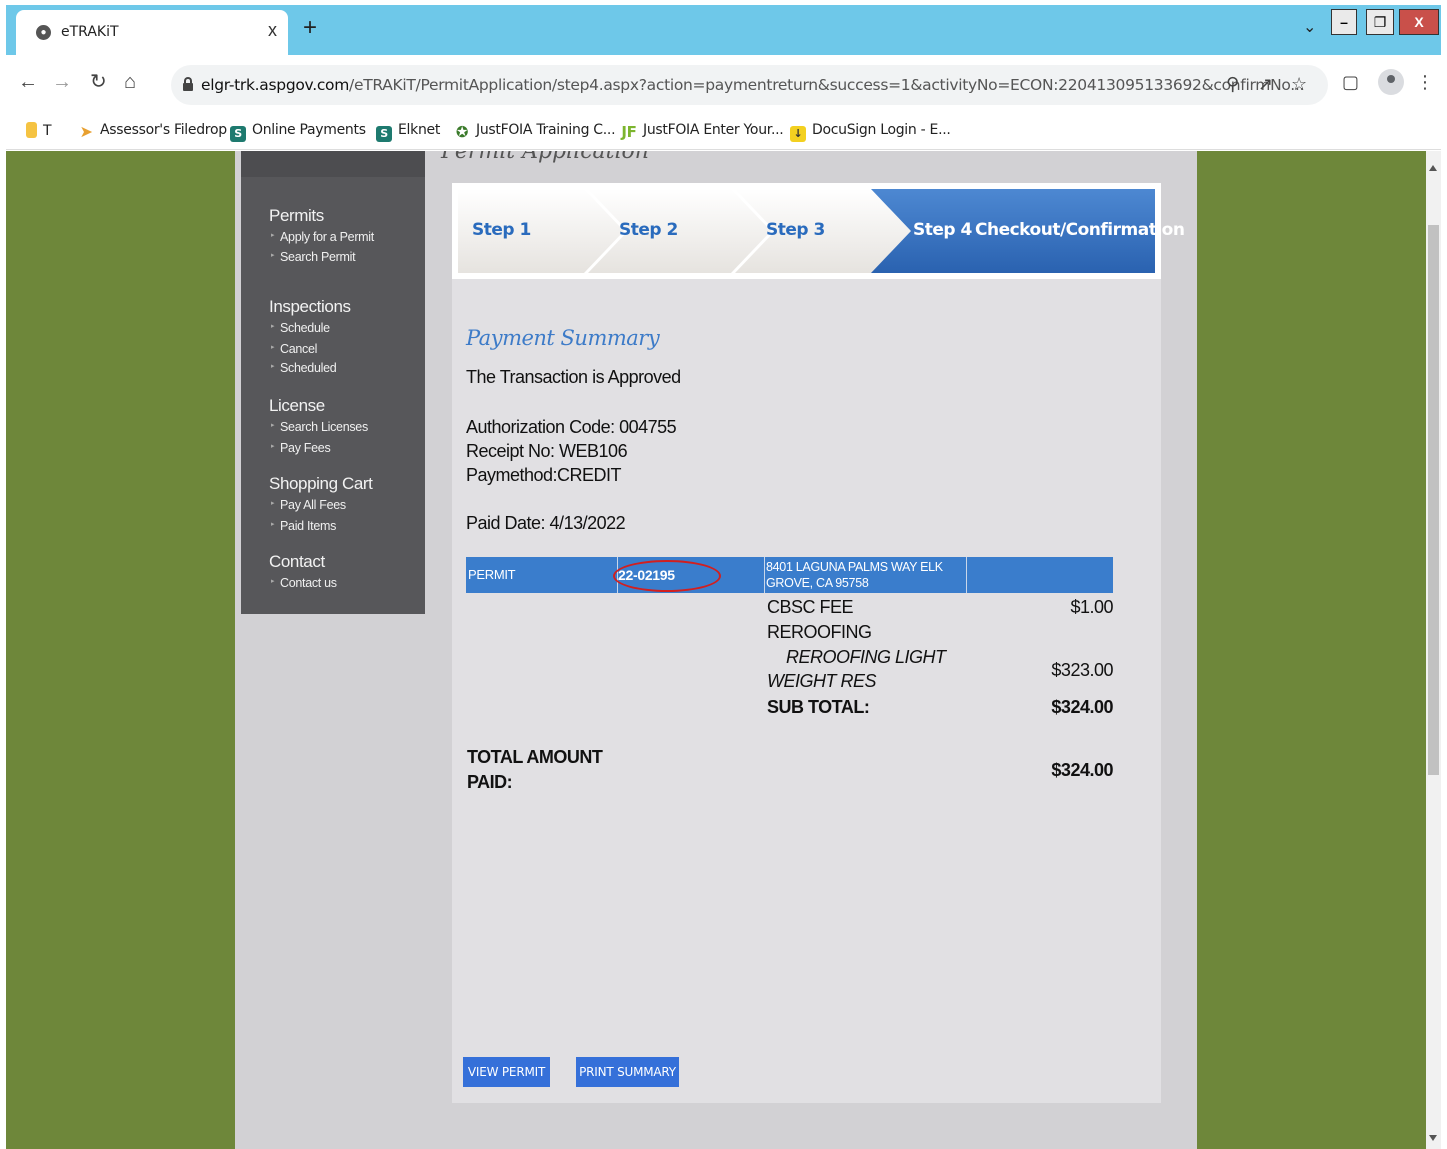 The width and height of the screenshot is (1447, 1149). What do you see at coordinates (501, 230) in the screenshot?
I see `step-1-label: Step 1` at bounding box center [501, 230].